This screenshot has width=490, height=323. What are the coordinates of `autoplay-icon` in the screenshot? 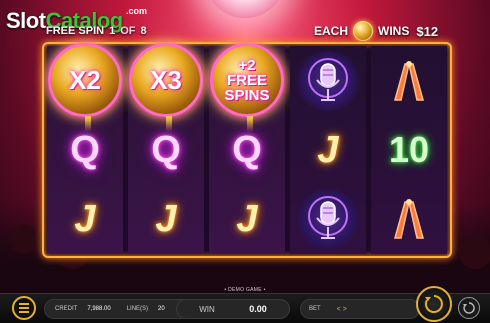 It's located at (469, 308).